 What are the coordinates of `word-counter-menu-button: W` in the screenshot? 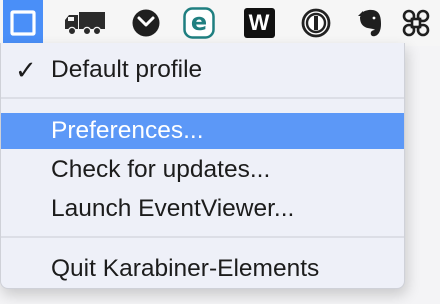 It's located at (259, 23).